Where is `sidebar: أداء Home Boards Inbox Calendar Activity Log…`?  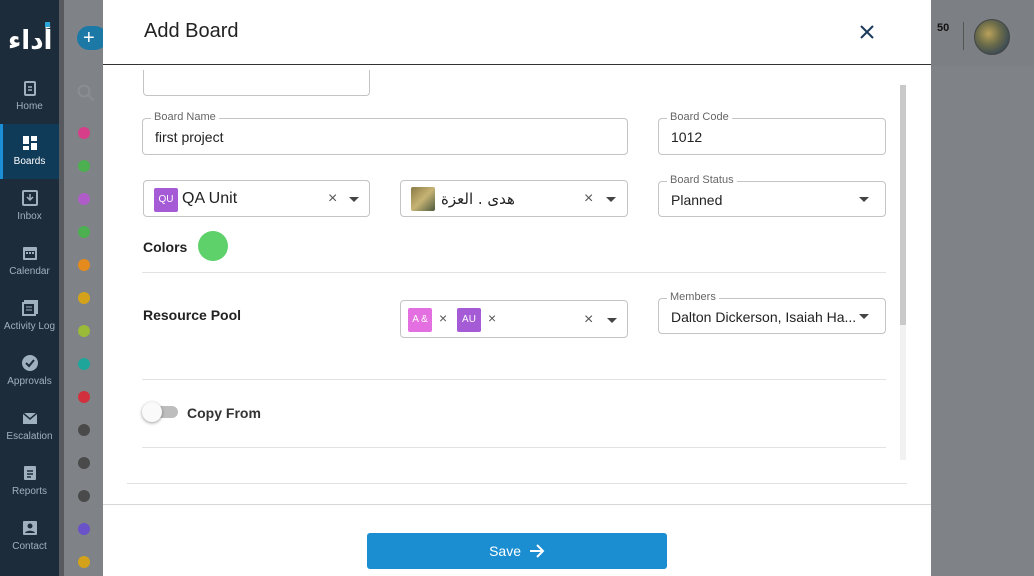 sidebar: أداء Home Boards Inbox Calendar Activity Log… is located at coordinates (29, 288).